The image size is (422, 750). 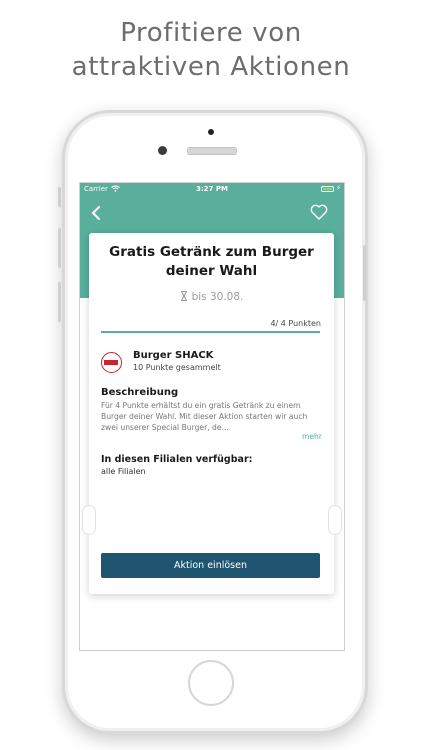 I want to click on card-notch-right, so click(x=335, y=520).